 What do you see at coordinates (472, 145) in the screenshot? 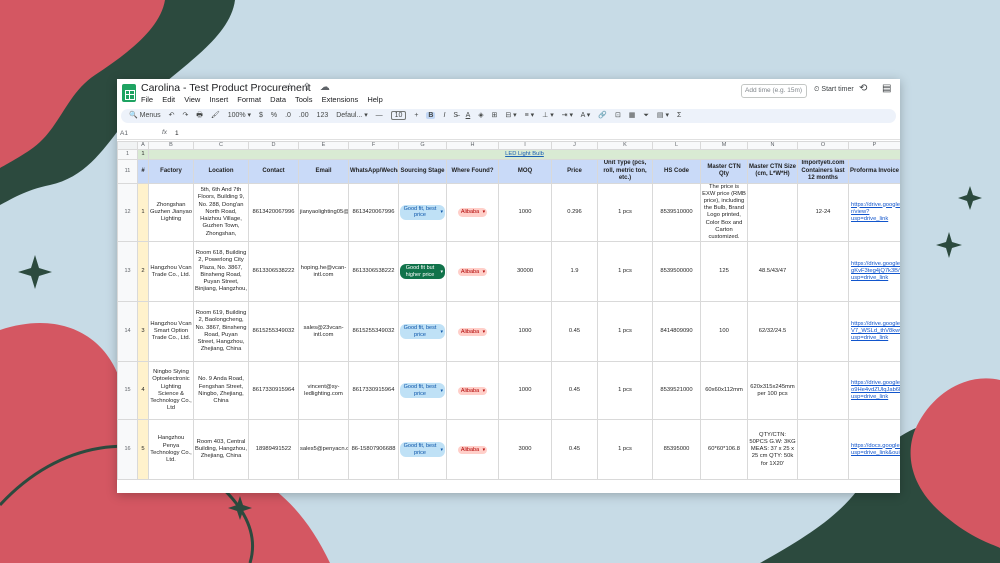
I see `column-header: H` at bounding box center [472, 145].